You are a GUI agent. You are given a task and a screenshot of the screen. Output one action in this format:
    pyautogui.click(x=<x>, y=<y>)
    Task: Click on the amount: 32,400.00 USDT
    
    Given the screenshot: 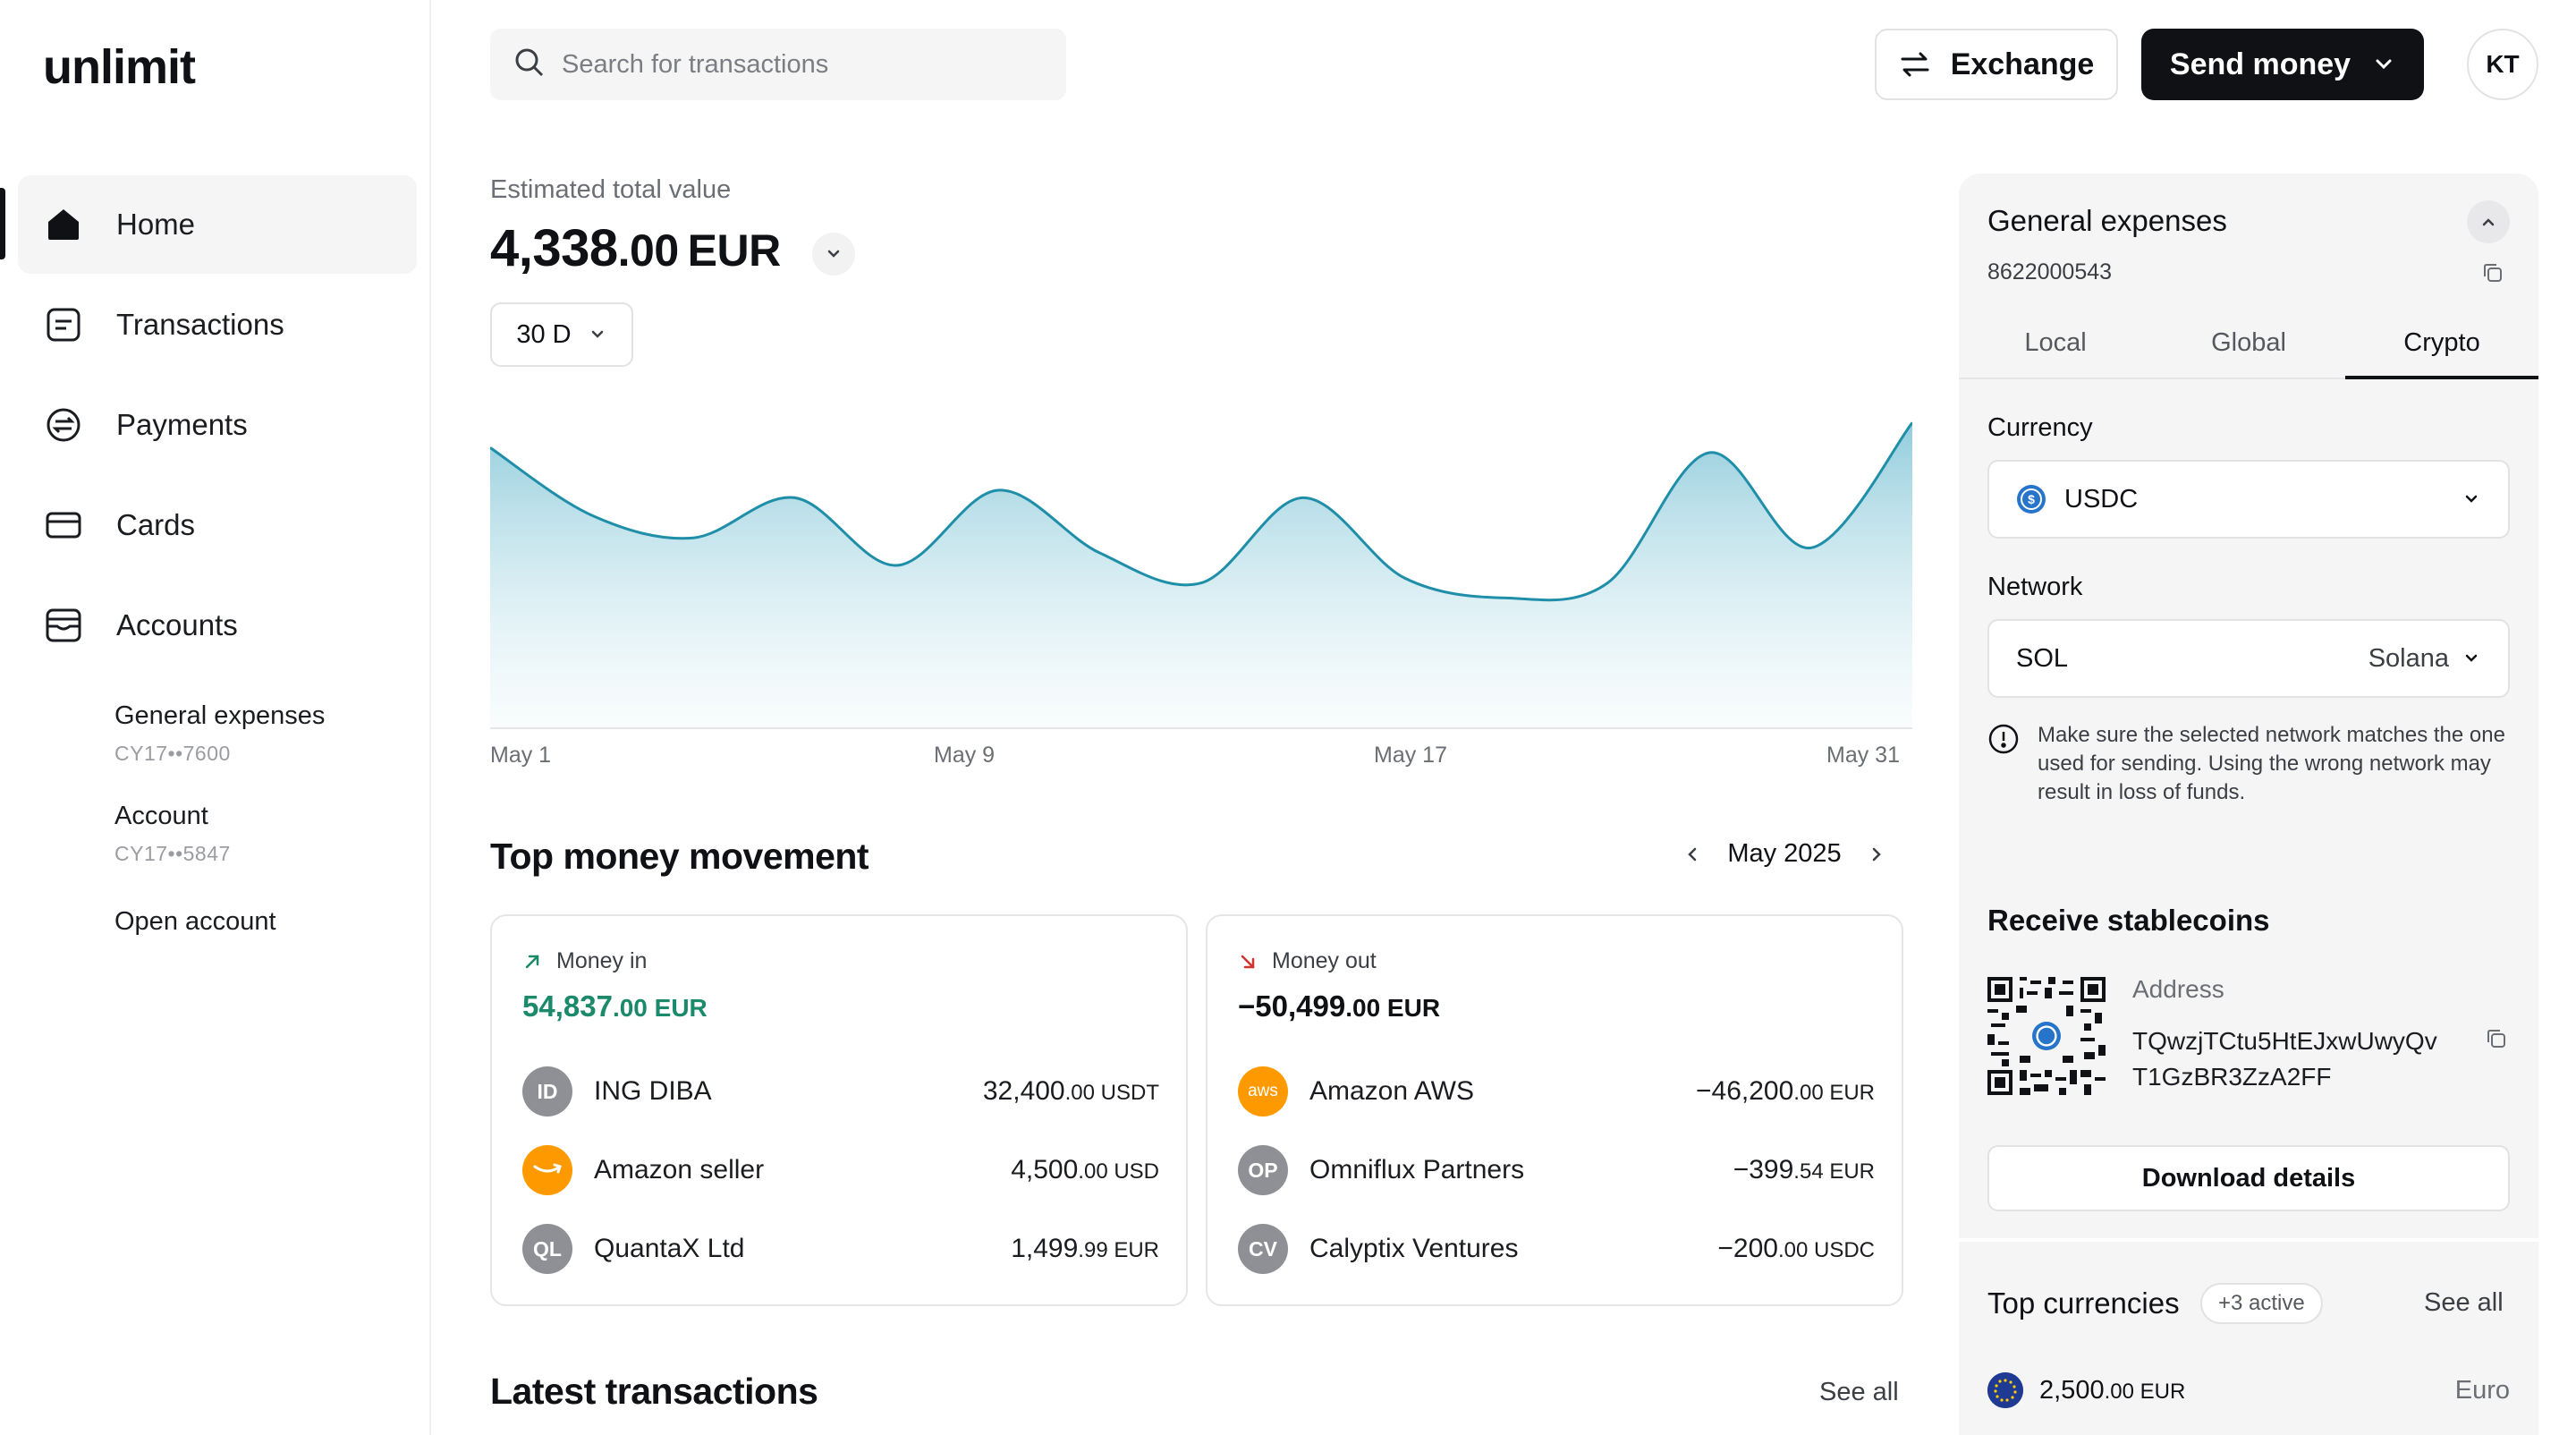 What is the action you would take?
    pyautogui.click(x=1071, y=1091)
    